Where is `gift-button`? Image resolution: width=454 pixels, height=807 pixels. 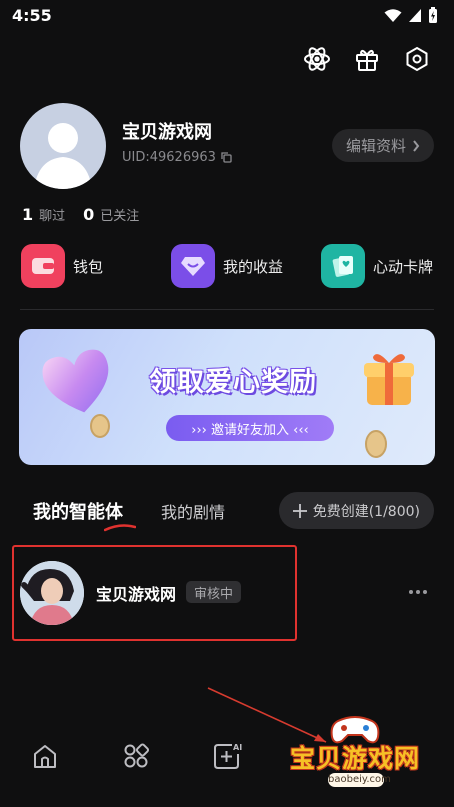
gift-button is located at coordinates (367, 59).